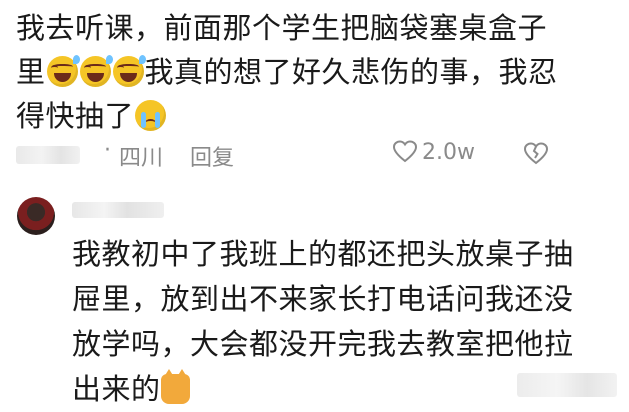  I want to click on comment-first-line-2-prefix: 里, so click(31, 72).